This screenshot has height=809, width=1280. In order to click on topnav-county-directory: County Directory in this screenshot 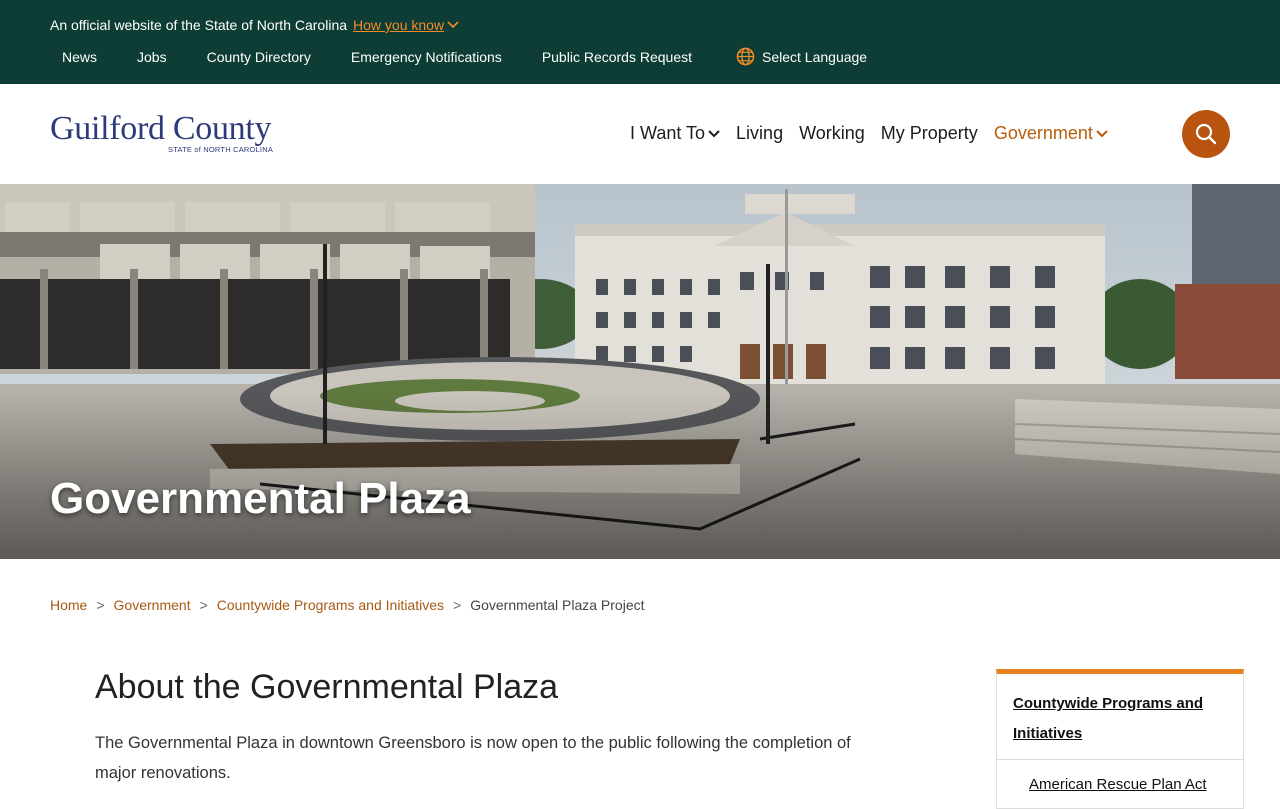, I will do `click(259, 57)`.